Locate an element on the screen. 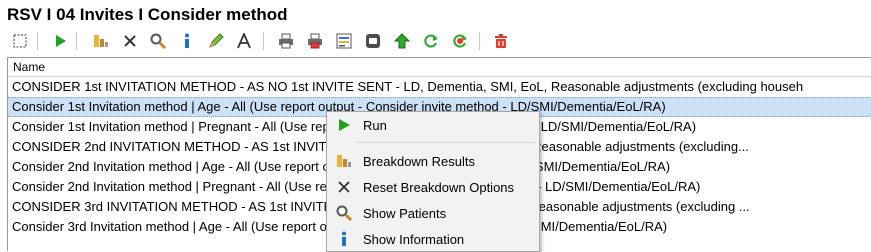  menu-item-run: Run is located at coordinates (433, 125).